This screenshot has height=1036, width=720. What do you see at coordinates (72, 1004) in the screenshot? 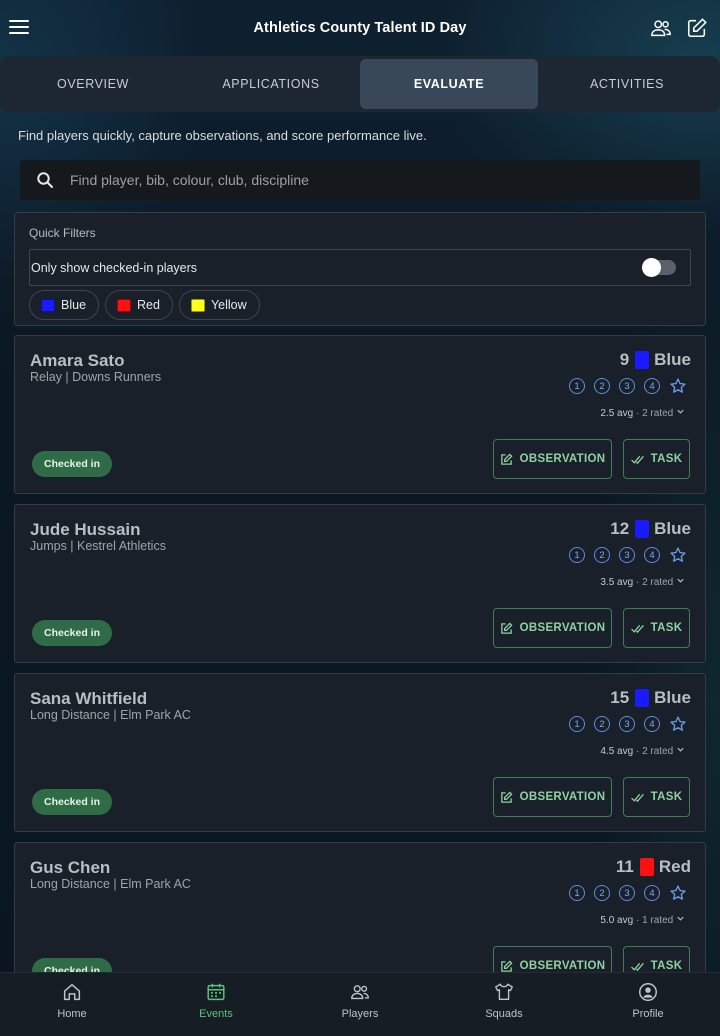
I see `nav-home: Home` at bounding box center [72, 1004].